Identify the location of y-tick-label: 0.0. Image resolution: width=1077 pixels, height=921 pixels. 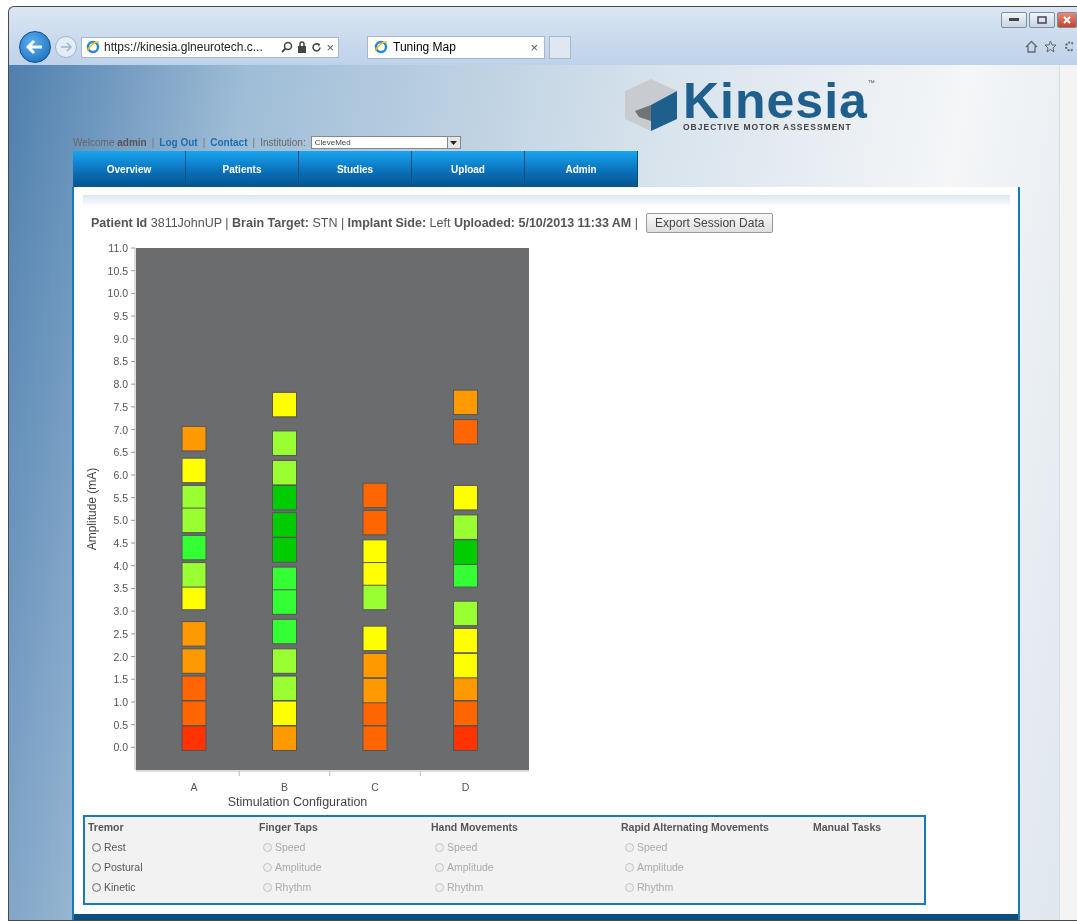
(120, 747).